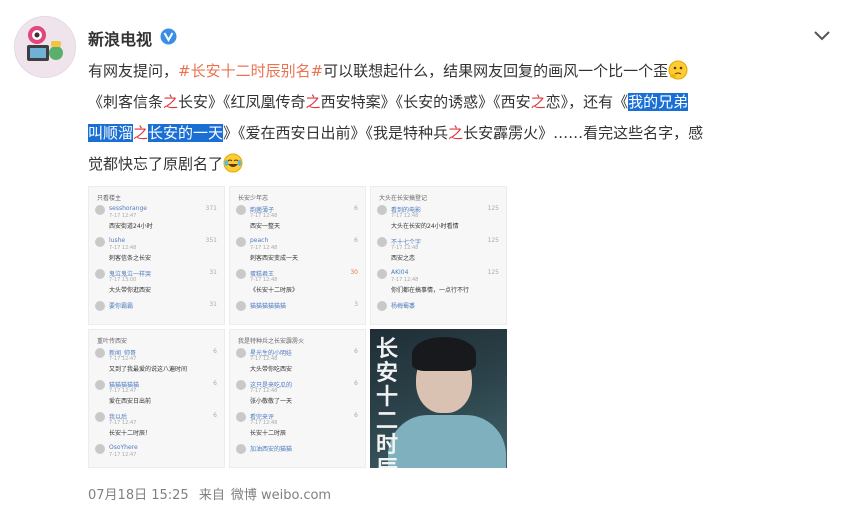  Describe the element at coordinates (658, 102) in the screenshot. I see `selected-text: 我的兄弟` at that location.